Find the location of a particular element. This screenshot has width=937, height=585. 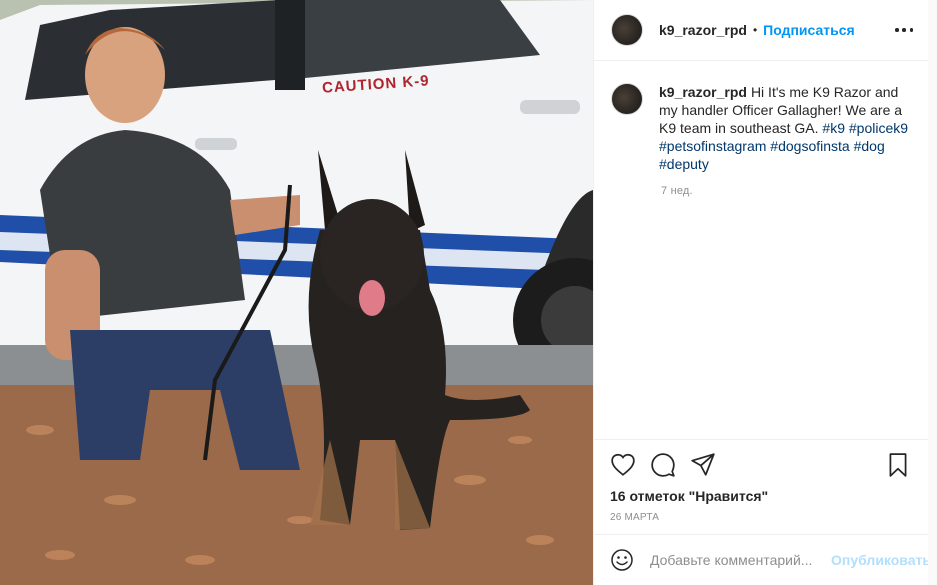

hashtag-link: #dogsofinsta is located at coordinates (809, 146).